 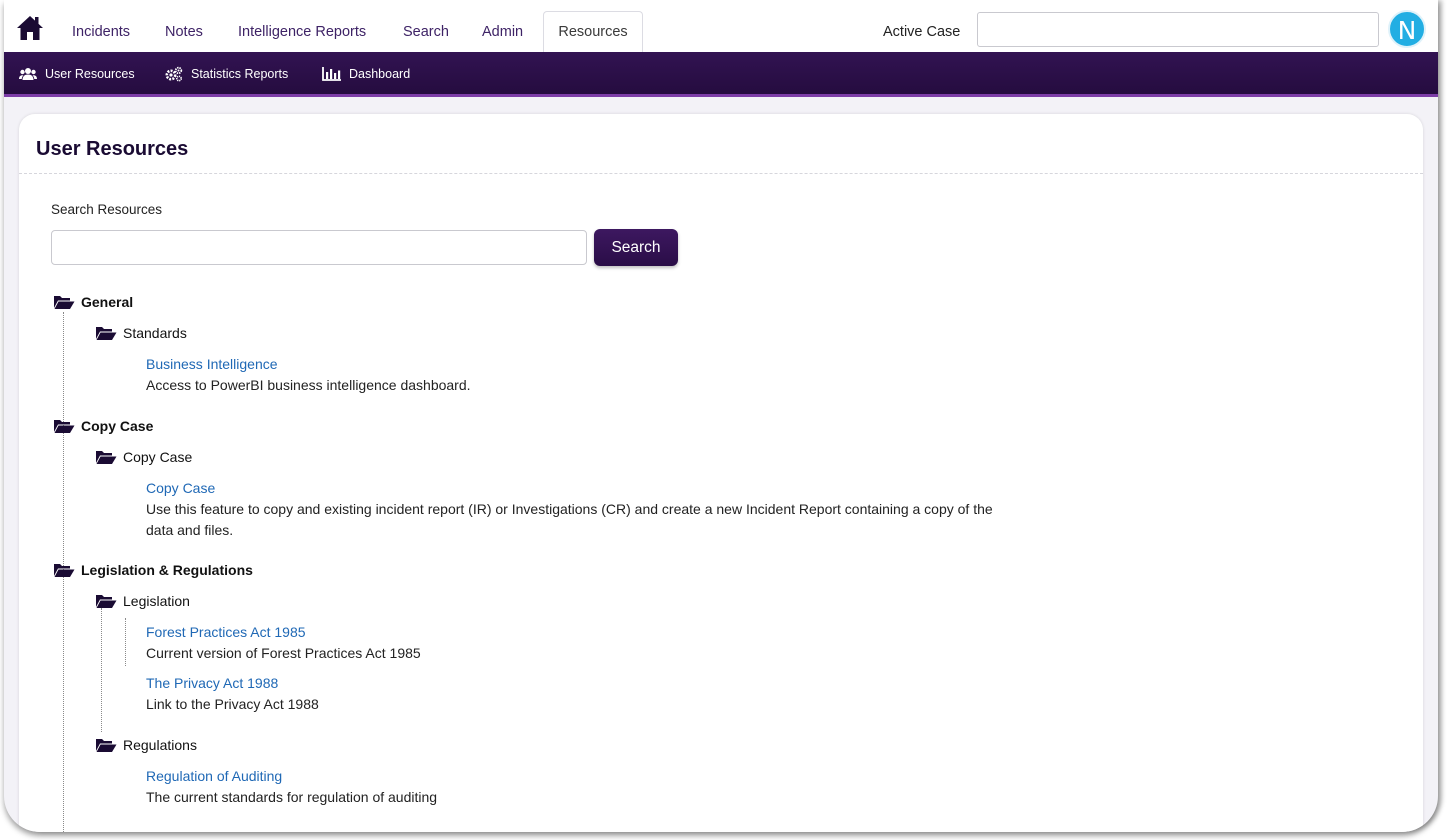 I want to click on folder-copy-case: Copy Case, so click(x=103, y=426).